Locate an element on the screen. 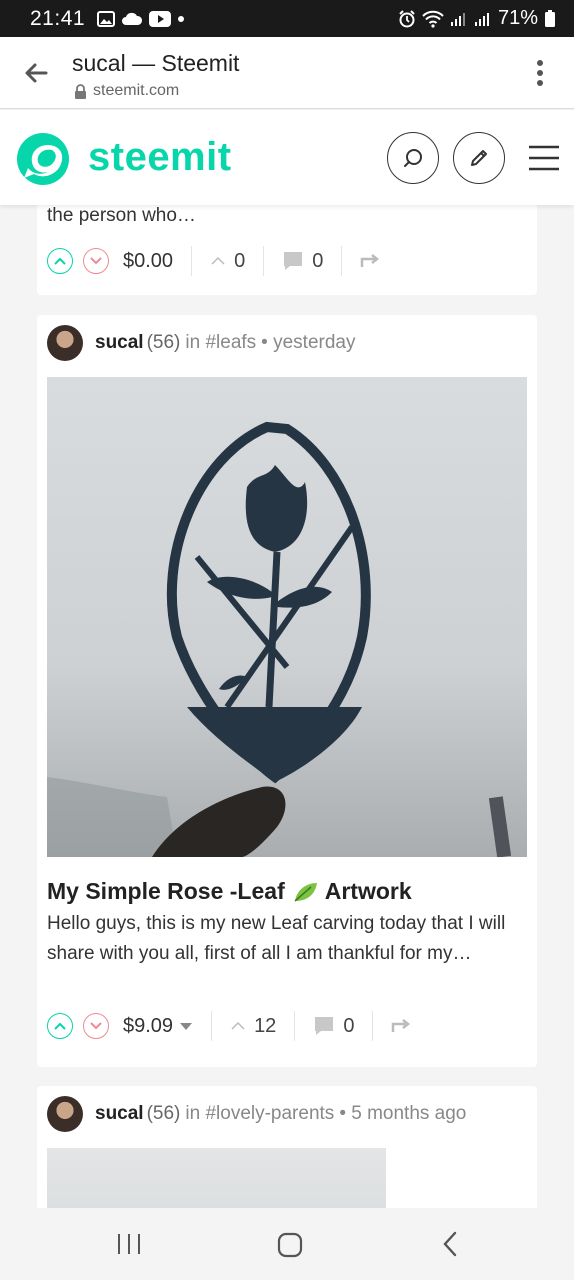 This screenshot has width=574, height=1280. browser-url: steemit.com is located at coordinates (126, 91).